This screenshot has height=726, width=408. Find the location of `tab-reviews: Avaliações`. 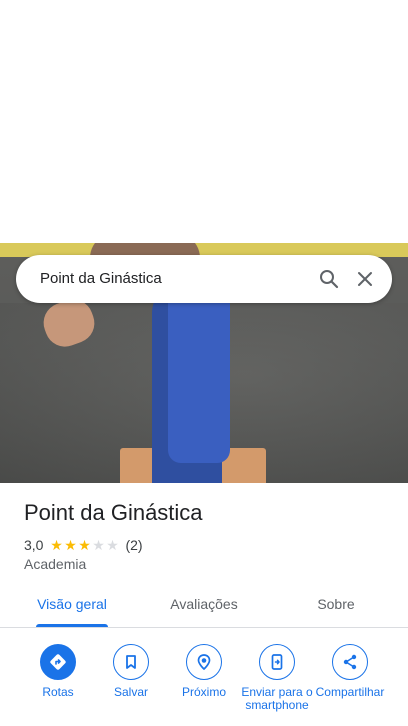

tab-reviews: Avaliações is located at coordinates (204, 604).